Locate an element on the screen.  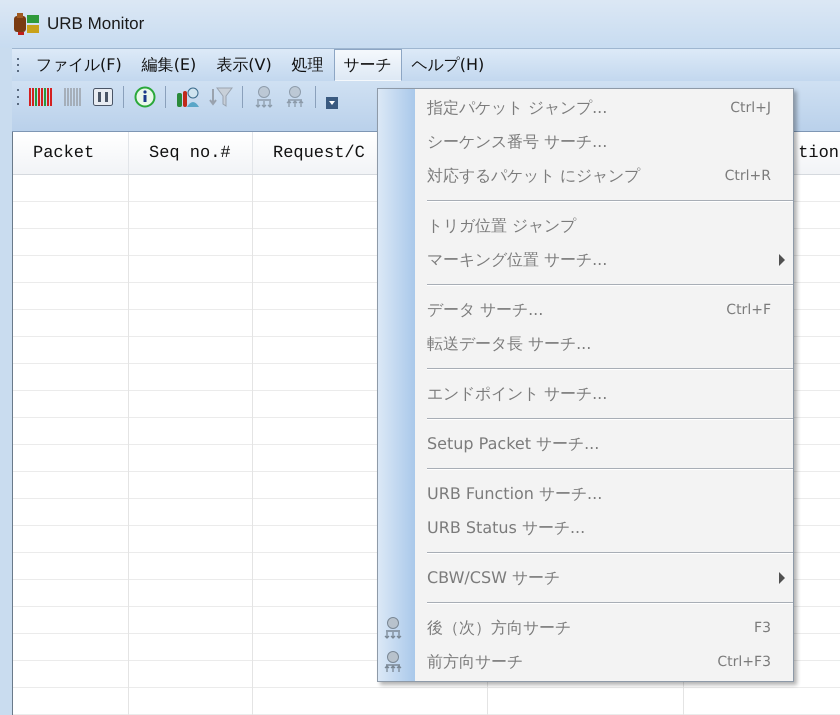
column-header: Packet is located at coordinates (71, 153).